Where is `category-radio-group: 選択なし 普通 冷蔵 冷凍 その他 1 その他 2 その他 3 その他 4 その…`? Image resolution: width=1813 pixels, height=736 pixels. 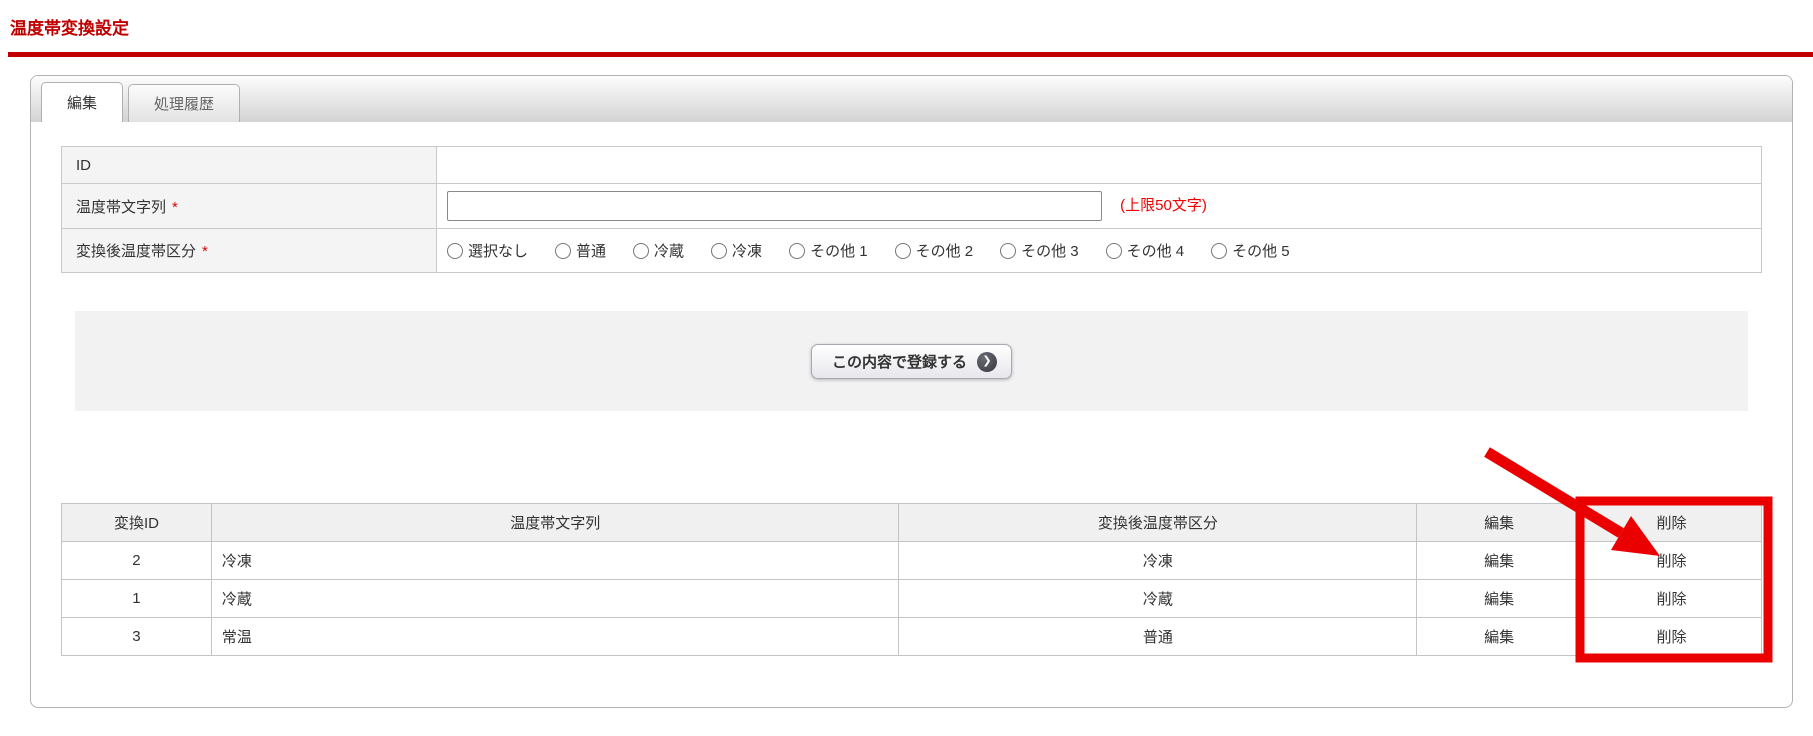 category-radio-group: 選択なし 普通 冷蔵 冷凍 その他 1 その他 2 その他 3 その他 4 その… is located at coordinates (1099, 250).